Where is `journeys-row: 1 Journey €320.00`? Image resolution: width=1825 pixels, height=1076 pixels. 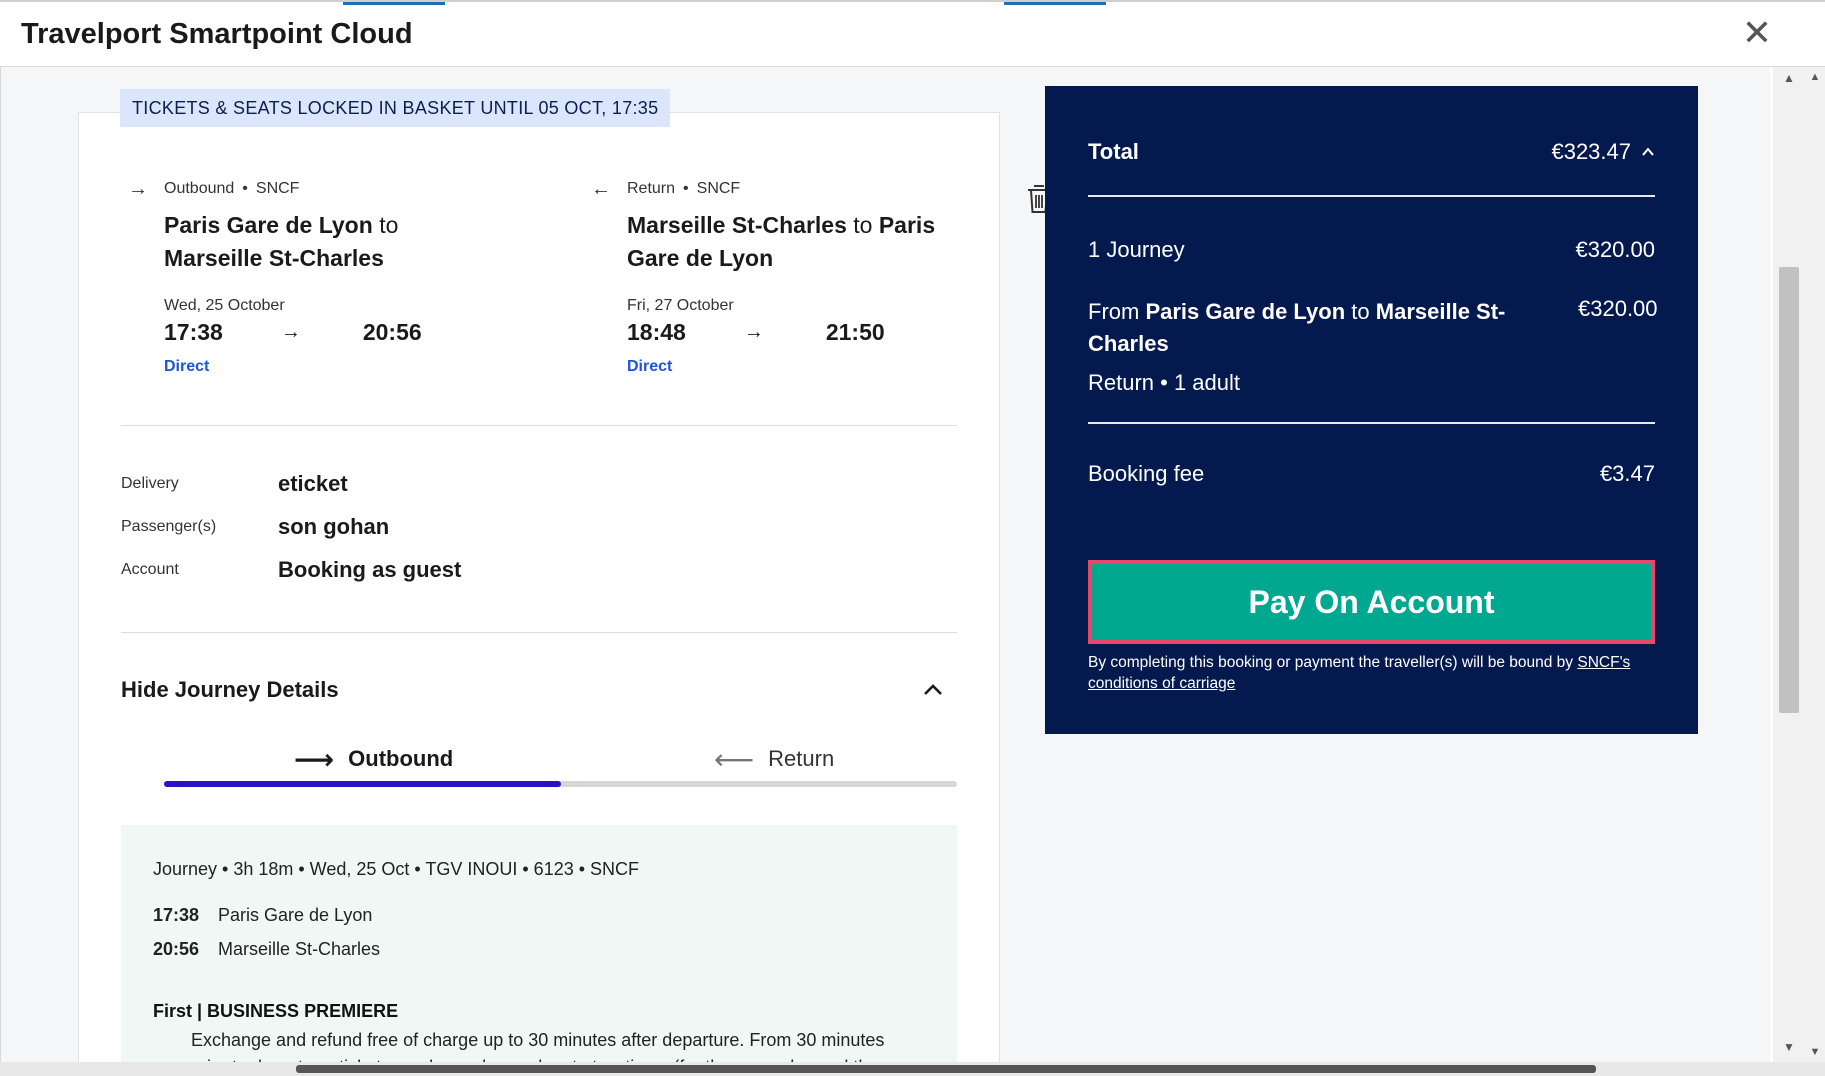
journeys-row: 1 Journey €320.00 is located at coordinates (1371, 250).